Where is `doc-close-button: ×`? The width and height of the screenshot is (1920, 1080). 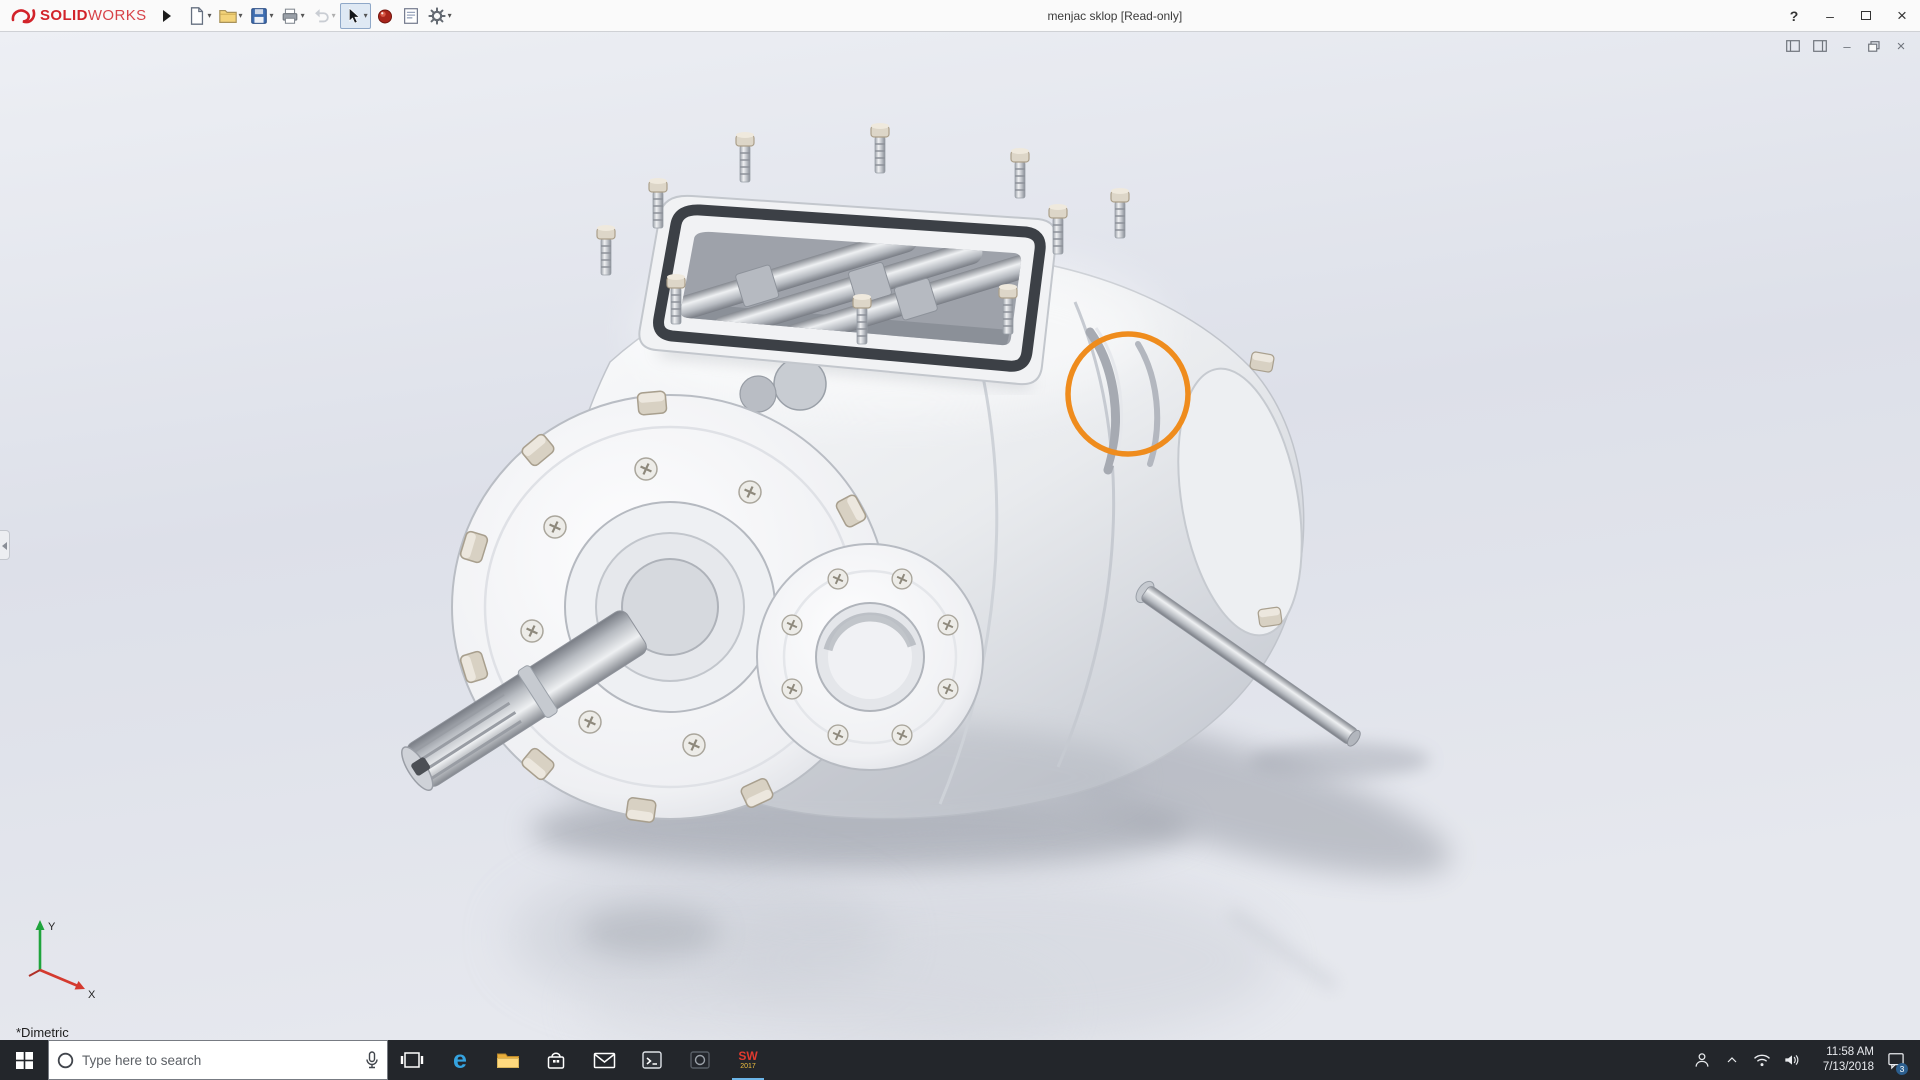
doc-close-button: × is located at coordinates (1901, 46).